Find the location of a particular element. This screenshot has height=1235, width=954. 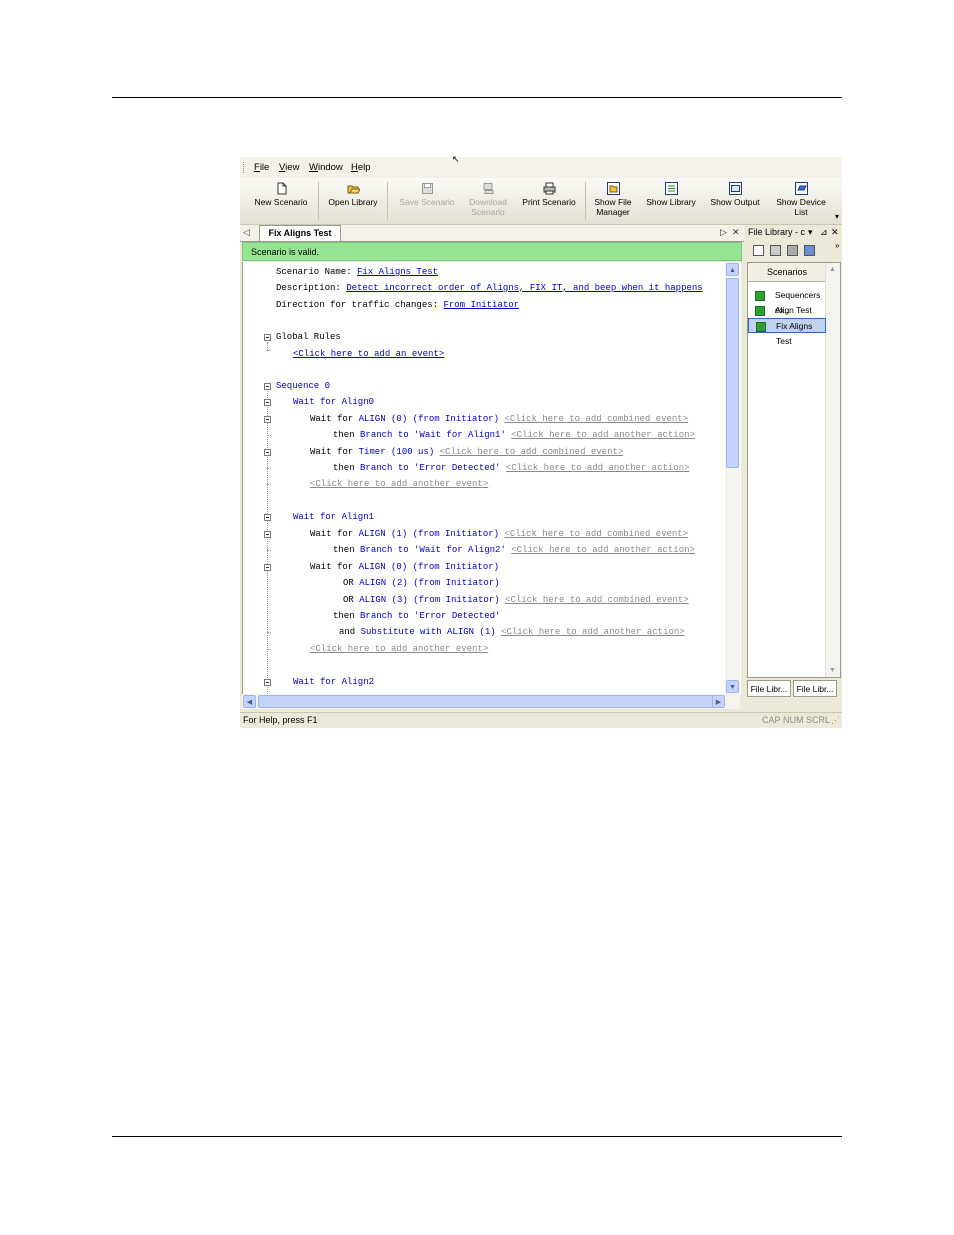

menu-window: Window is located at coordinates (326, 167).